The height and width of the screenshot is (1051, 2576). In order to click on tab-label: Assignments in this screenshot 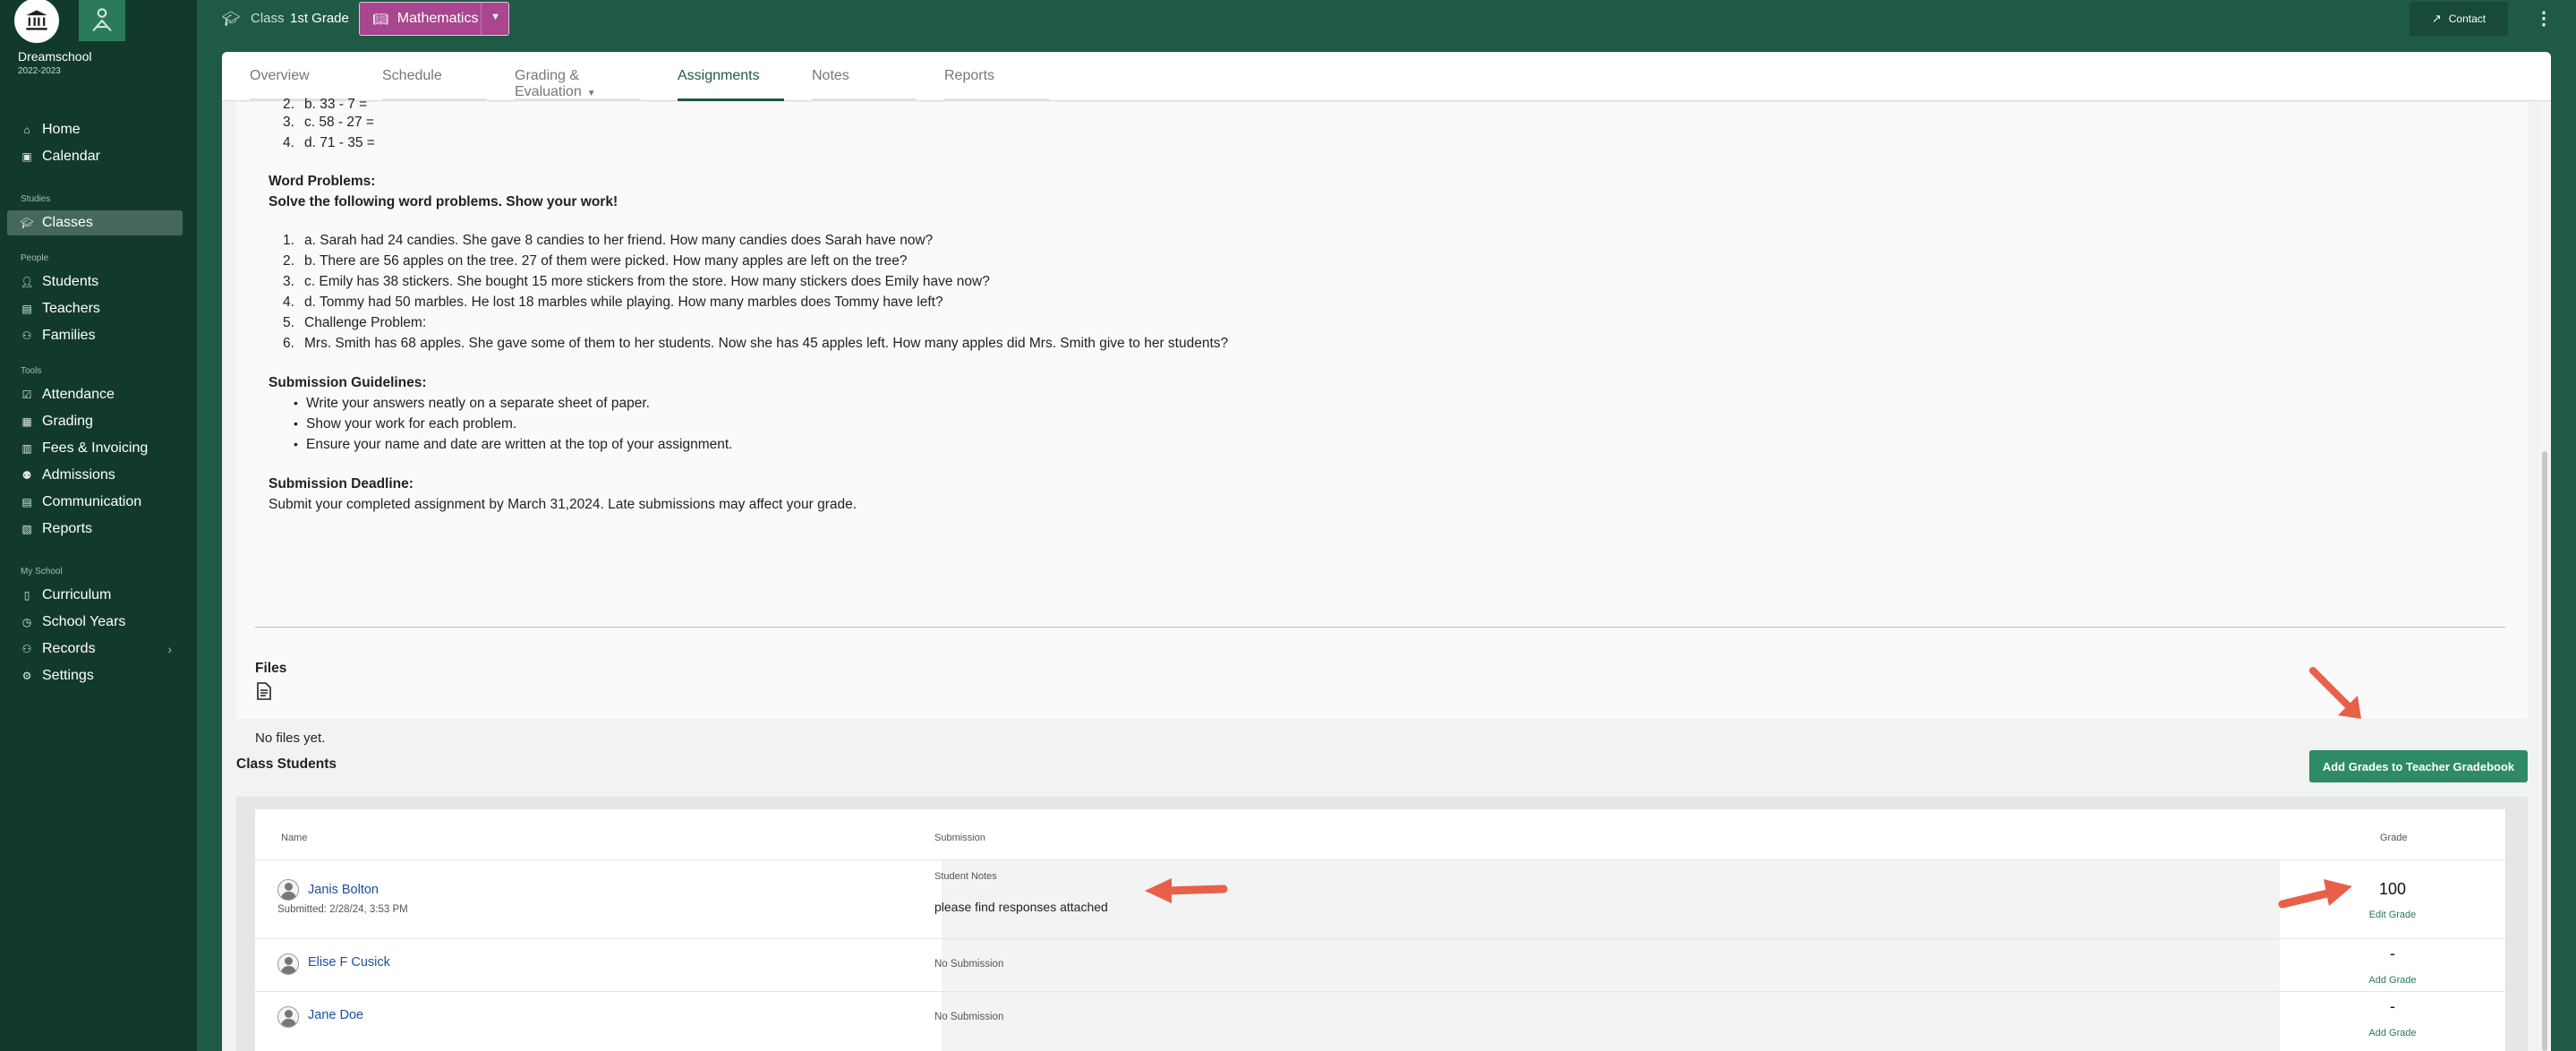, I will do `click(719, 75)`.